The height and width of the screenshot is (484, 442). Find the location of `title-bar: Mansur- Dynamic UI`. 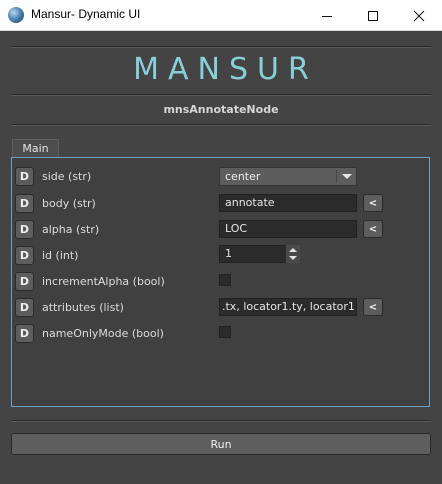

title-bar: Mansur- Dynamic UI is located at coordinates (221, 15).